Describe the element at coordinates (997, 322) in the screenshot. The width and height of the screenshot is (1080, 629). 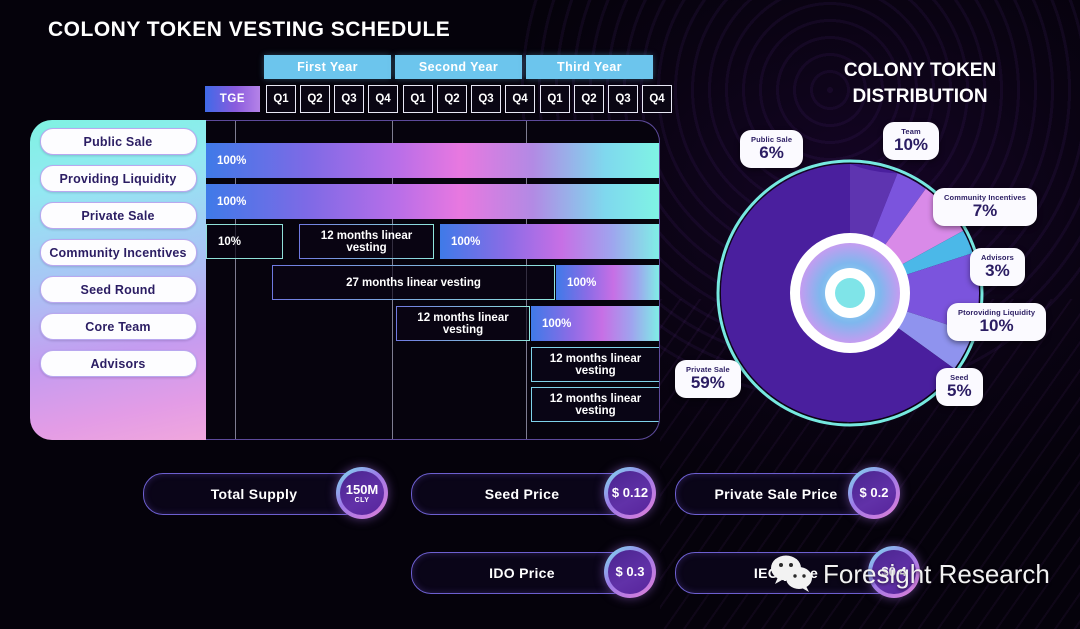
I see `donut-label-providing-liquidity: Ptoroviding Liquidity 10%` at that location.